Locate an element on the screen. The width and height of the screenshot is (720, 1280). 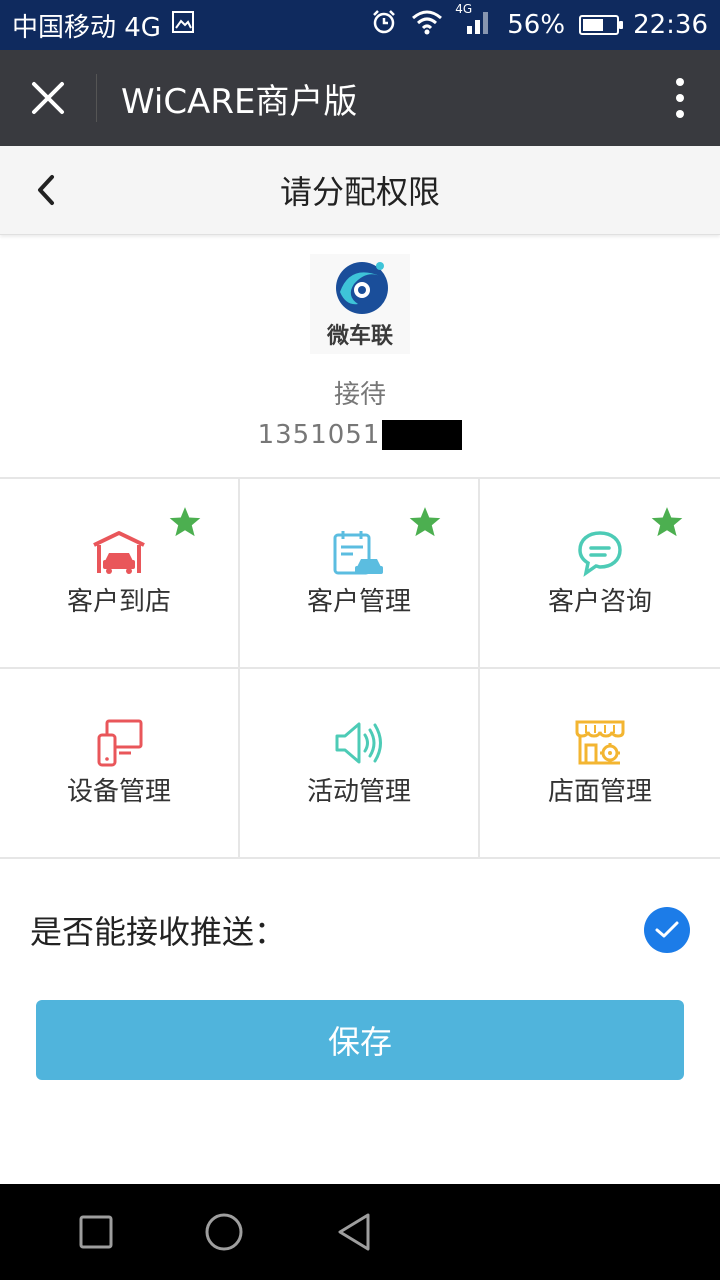
permission-customer-consulting: 客户咨询 is located at coordinates (600, 574).